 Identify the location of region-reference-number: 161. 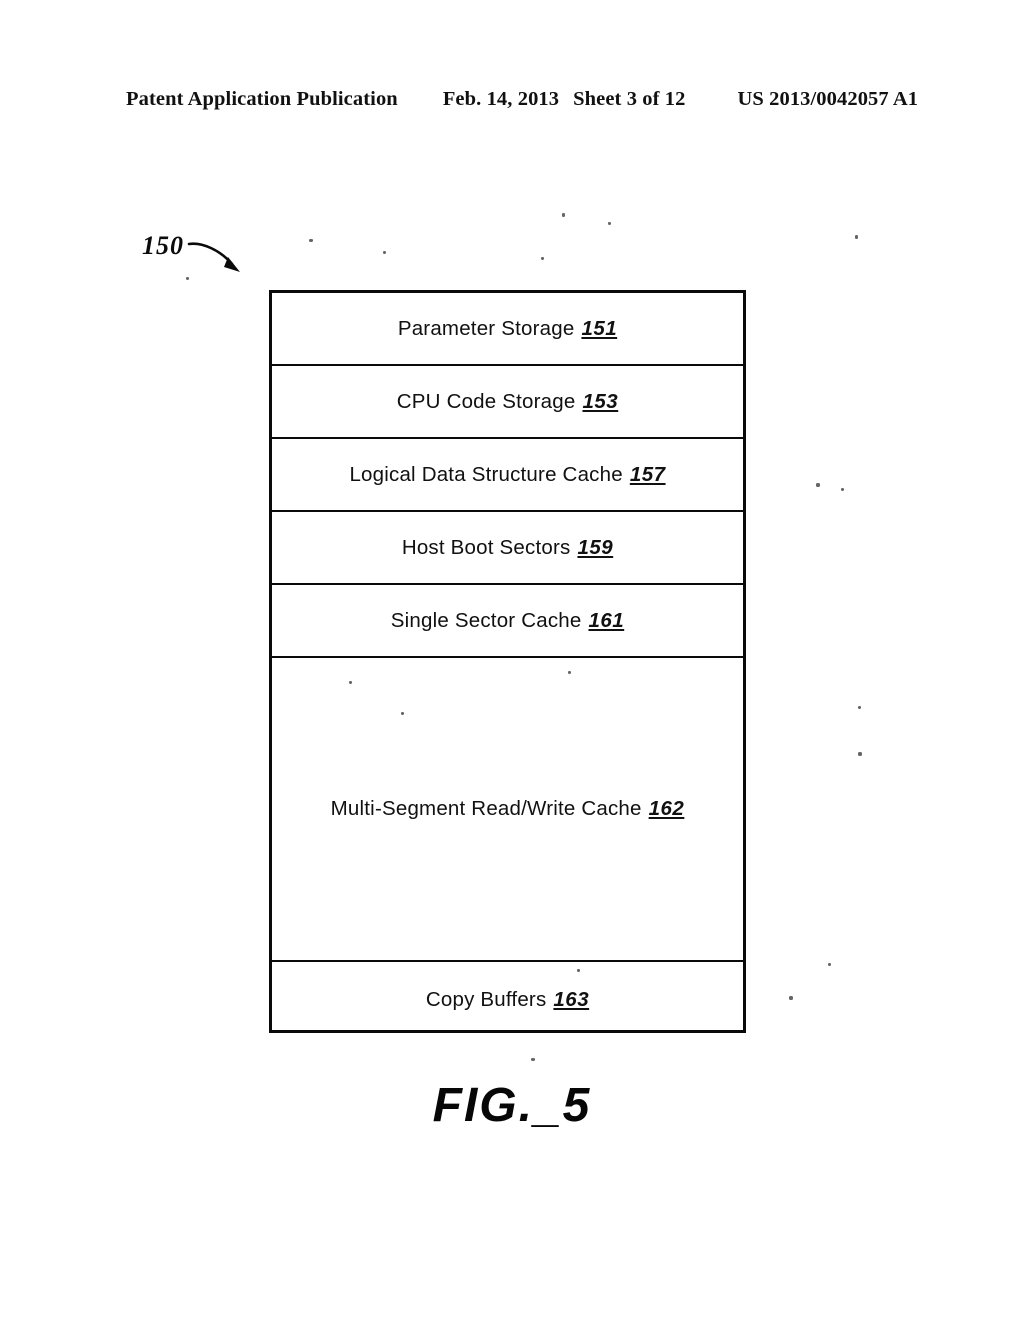
(606, 620).